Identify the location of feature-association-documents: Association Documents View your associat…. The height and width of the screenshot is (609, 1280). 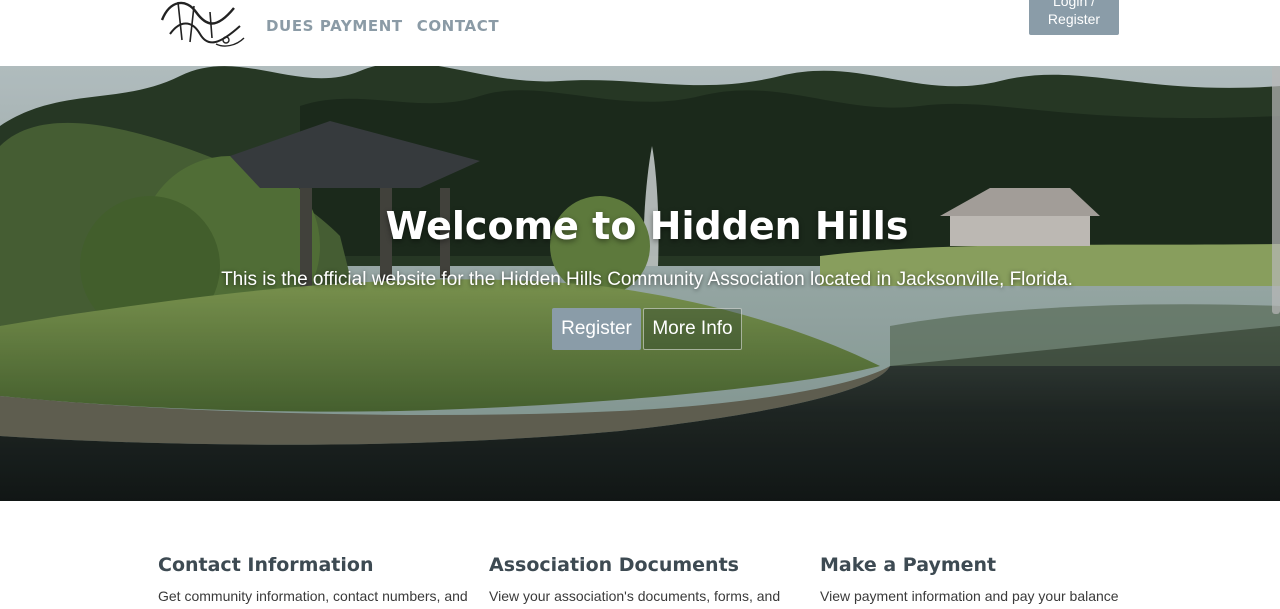
(644, 580).